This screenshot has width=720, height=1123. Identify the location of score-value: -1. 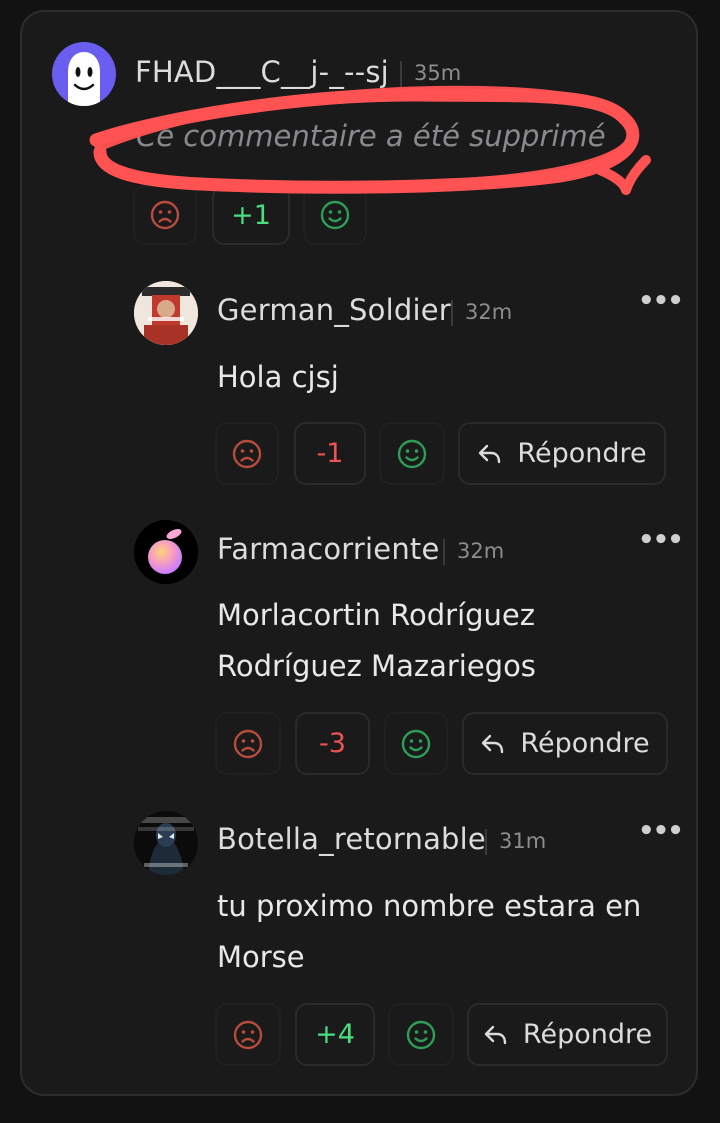
(330, 453).